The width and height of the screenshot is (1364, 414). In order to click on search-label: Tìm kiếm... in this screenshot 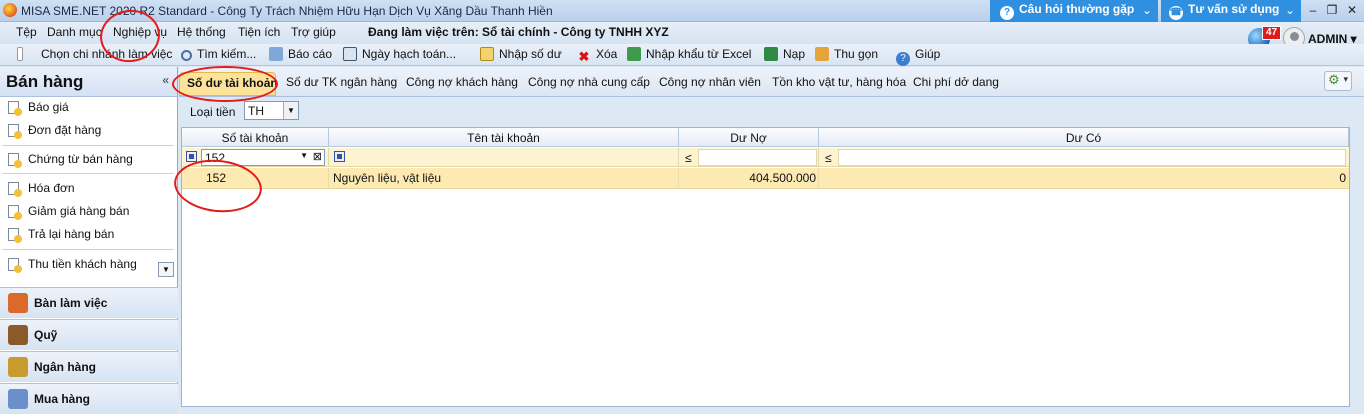, I will do `click(227, 54)`.